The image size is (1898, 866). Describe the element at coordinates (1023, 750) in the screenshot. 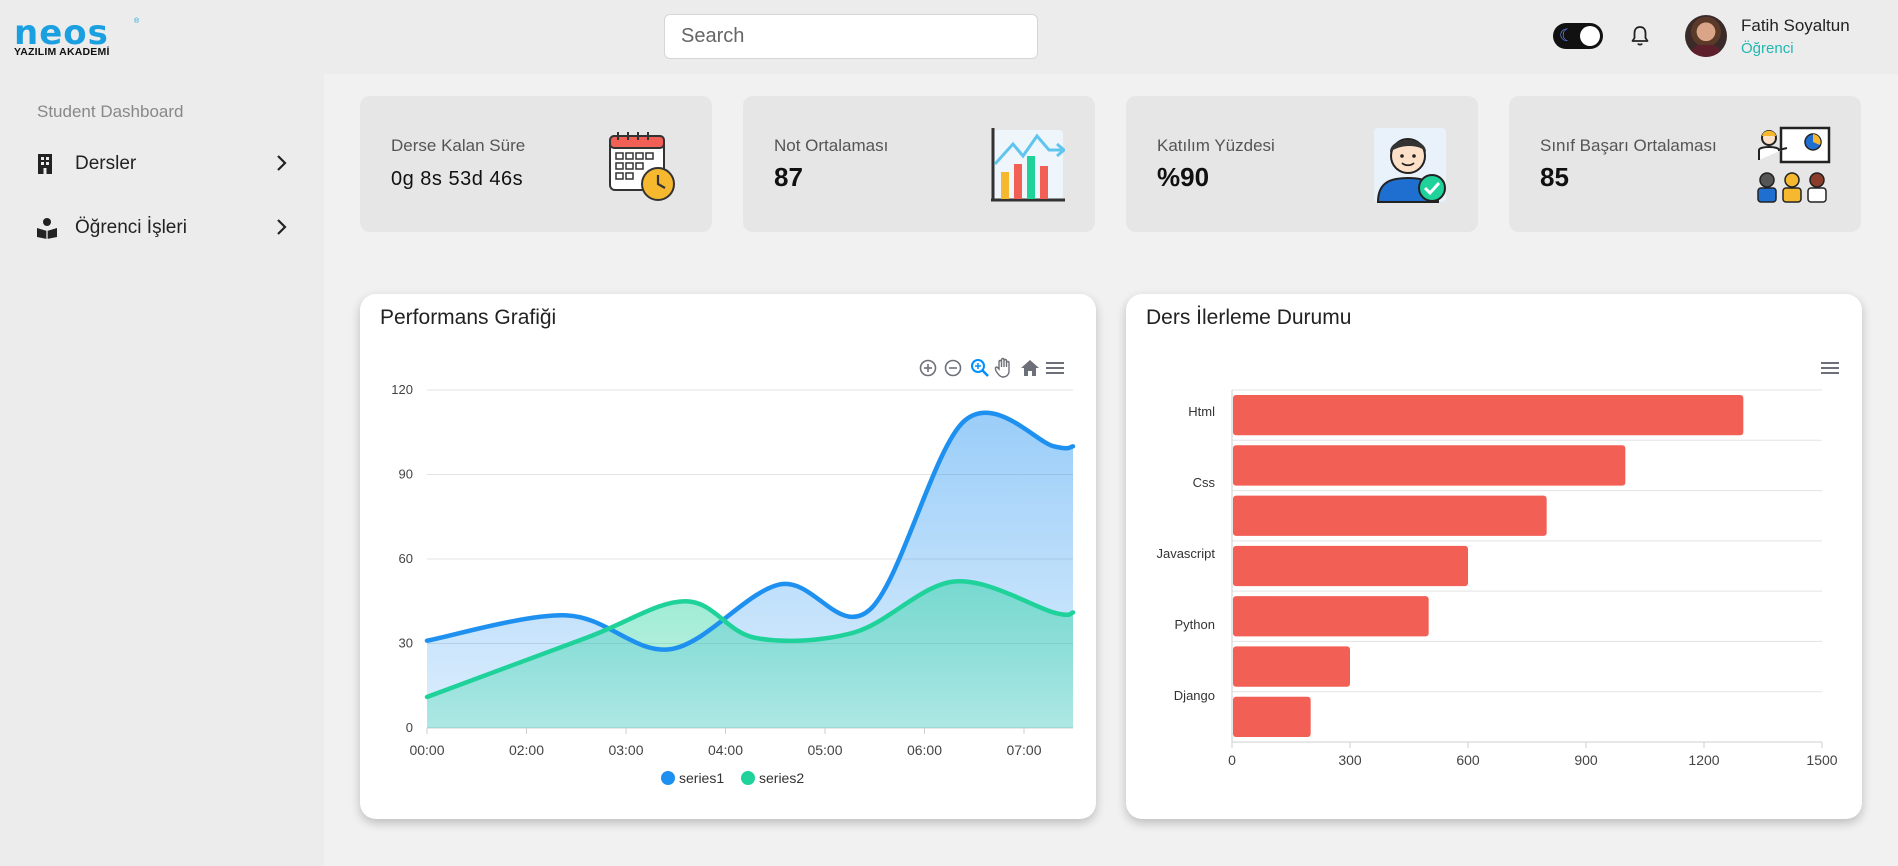

I see `x-tick-label: 07:00` at that location.